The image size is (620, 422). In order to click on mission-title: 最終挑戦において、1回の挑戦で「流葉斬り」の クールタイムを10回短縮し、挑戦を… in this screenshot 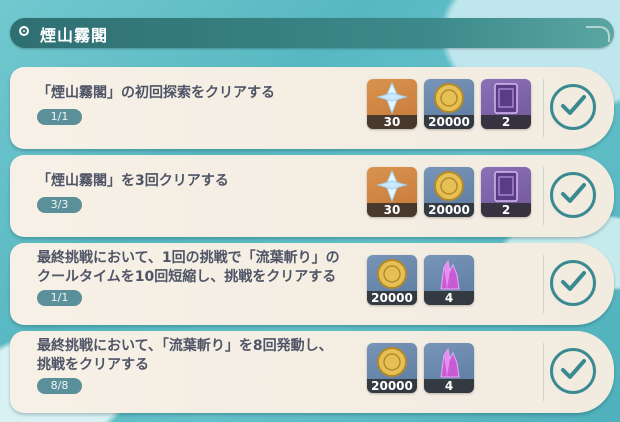, I will do `click(188, 268)`.